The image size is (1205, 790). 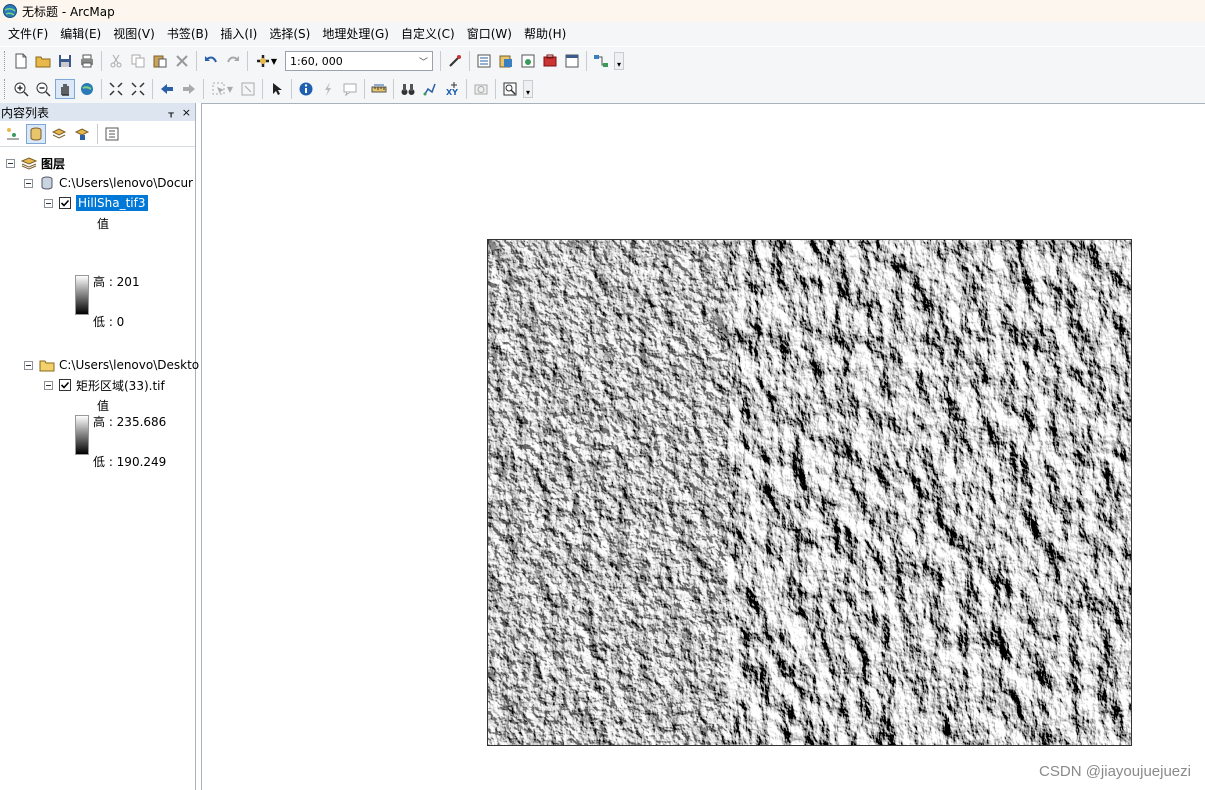 What do you see at coordinates (222, 89) in the screenshot?
I see `select-features-button: ▼` at bounding box center [222, 89].